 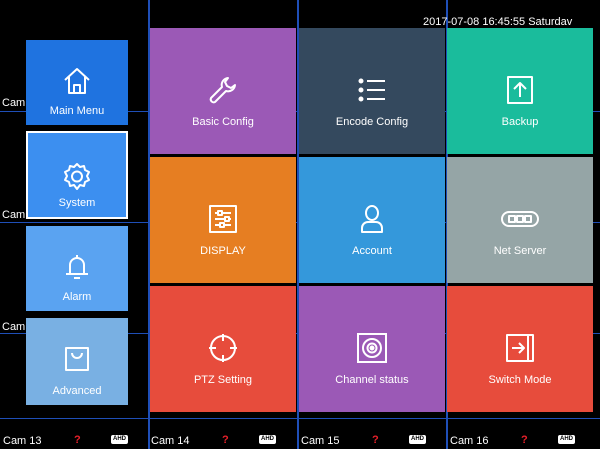 I want to click on sidebar-item-advanced: Advanced, so click(x=77, y=361).